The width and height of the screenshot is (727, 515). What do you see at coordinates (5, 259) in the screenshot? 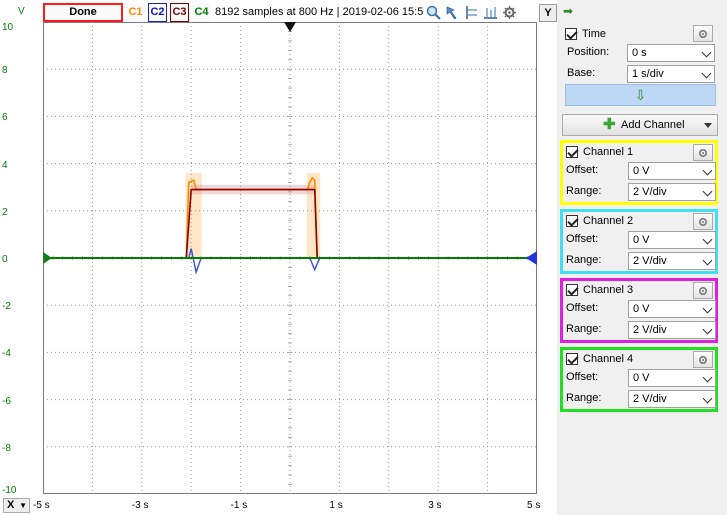
I see `y-tick-label: 0` at bounding box center [5, 259].